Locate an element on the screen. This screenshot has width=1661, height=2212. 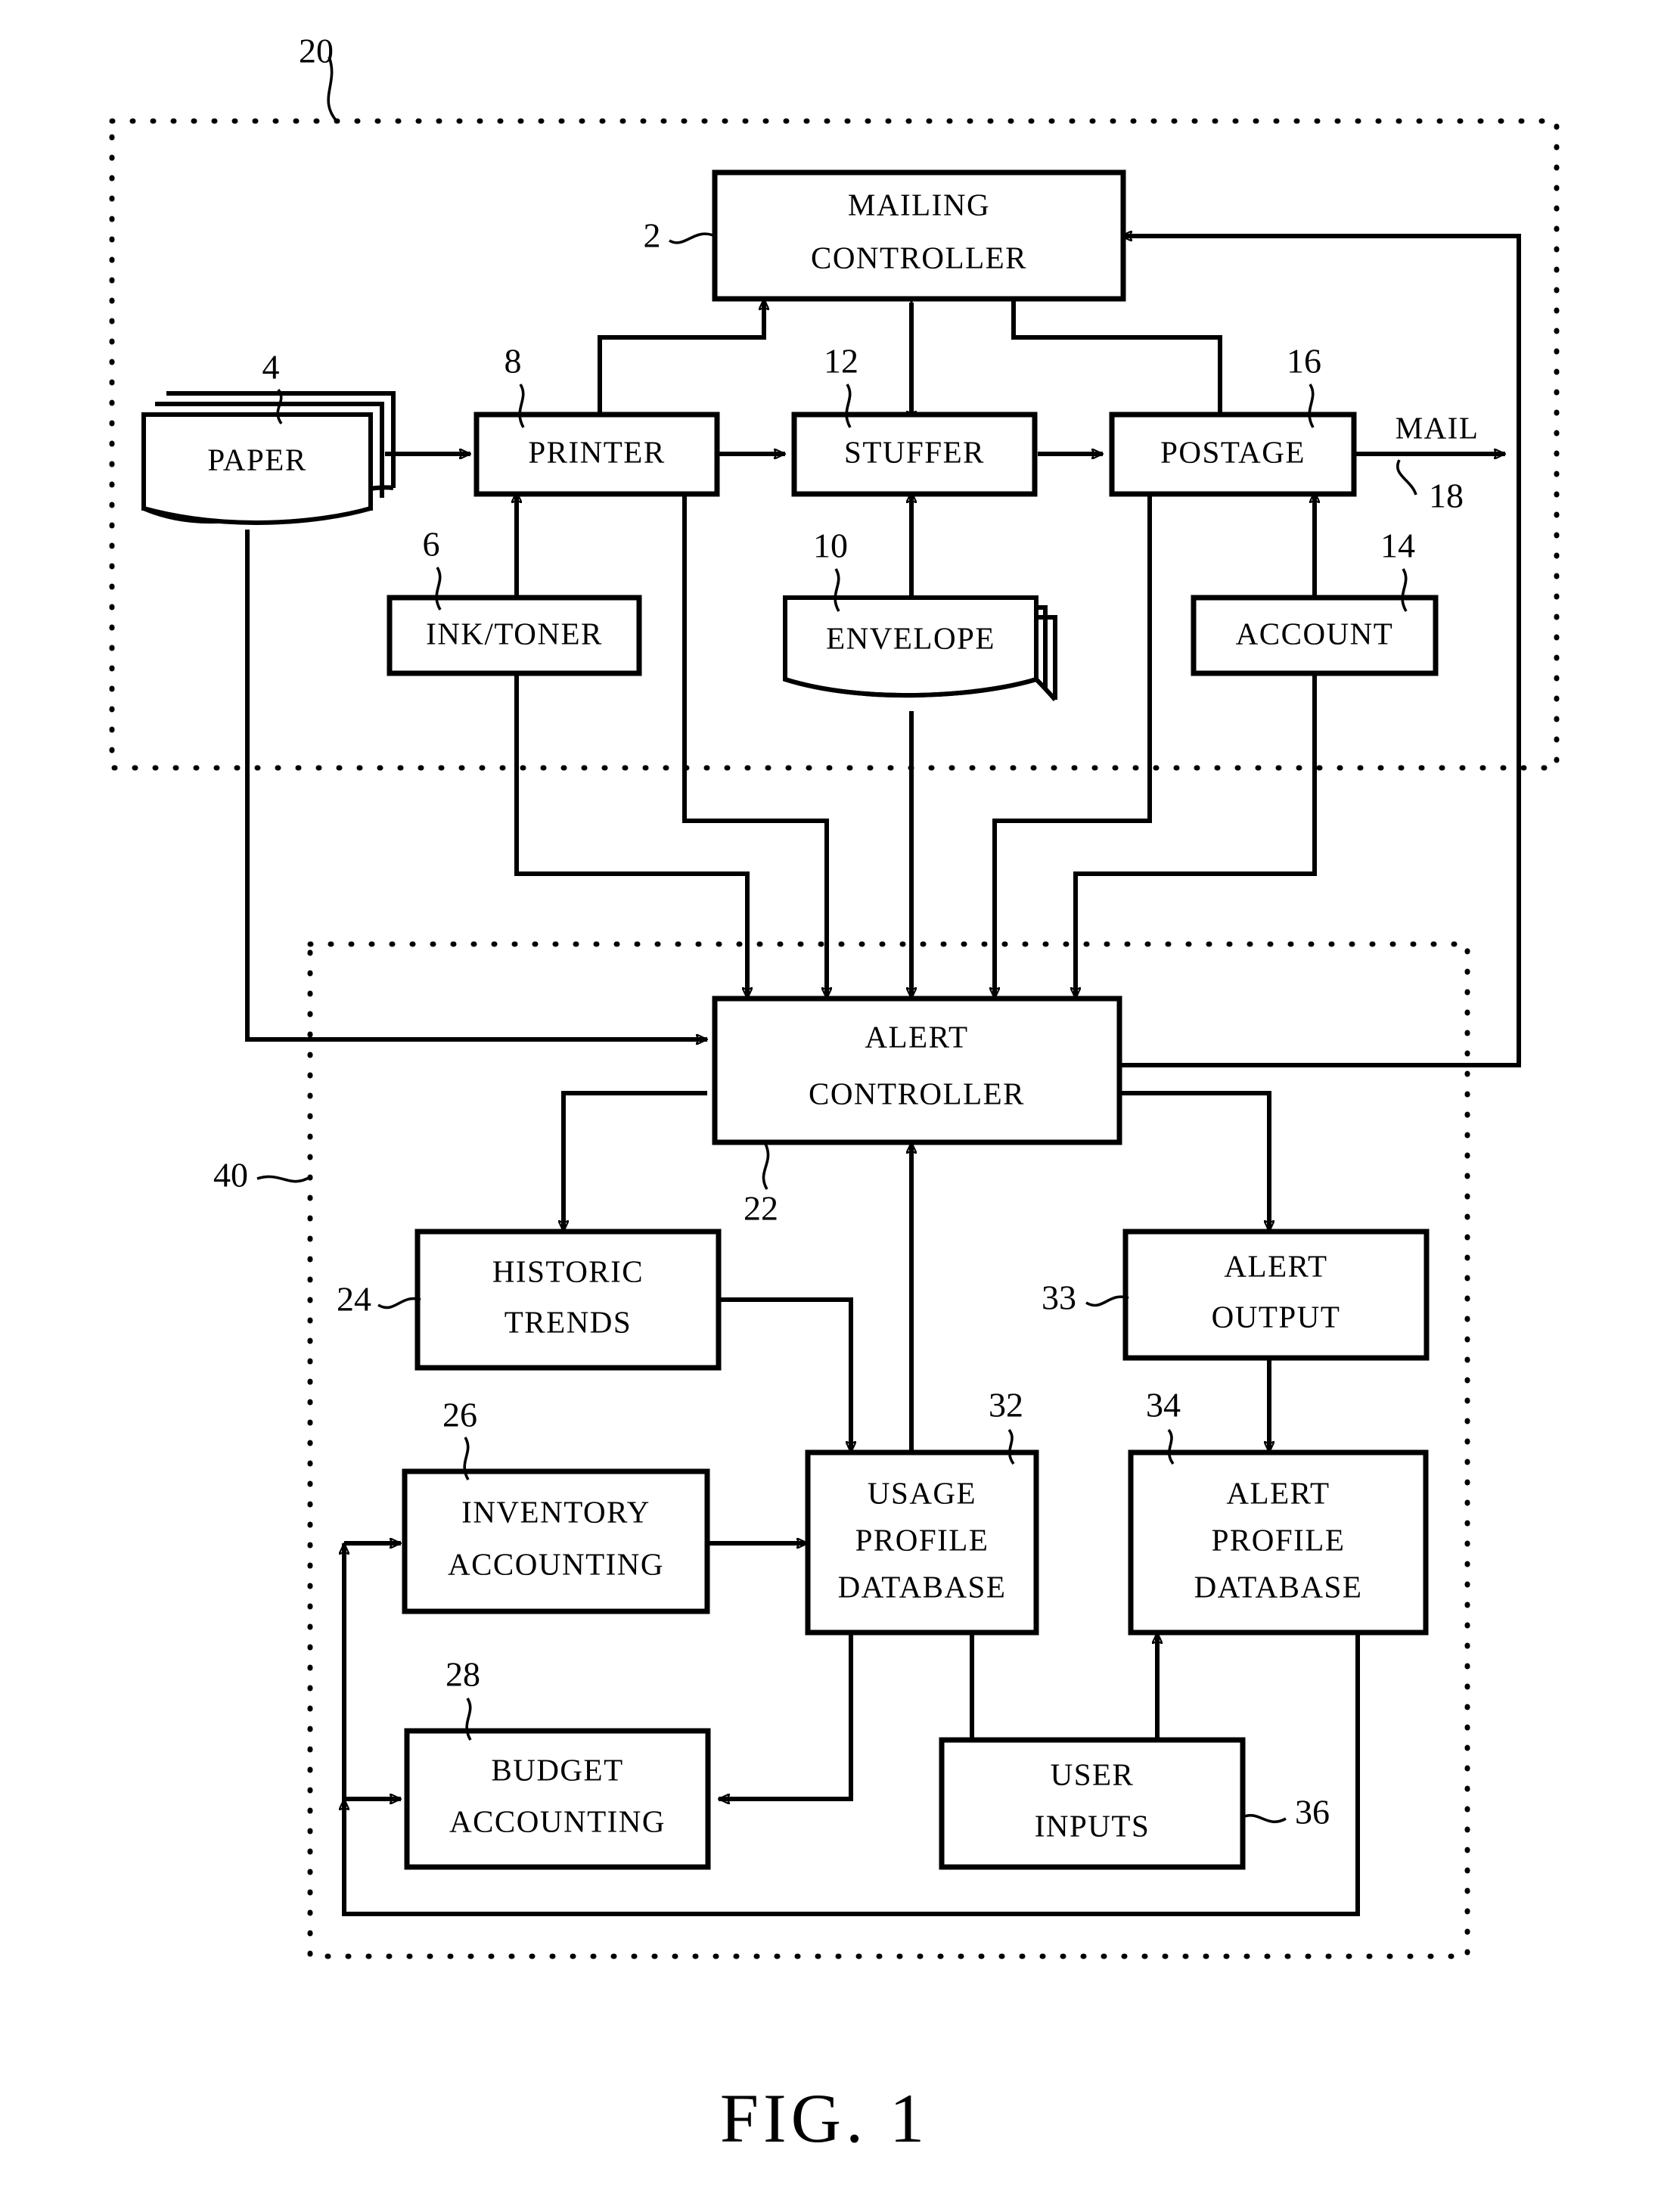
postage-label: POSTAGE is located at coordinates (1233, 451).